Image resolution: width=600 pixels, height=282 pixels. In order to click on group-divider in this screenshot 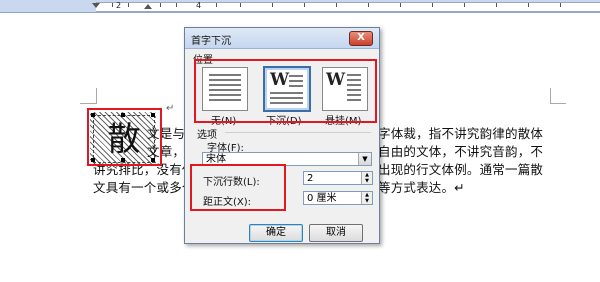, I will do `click(298, 132)`.